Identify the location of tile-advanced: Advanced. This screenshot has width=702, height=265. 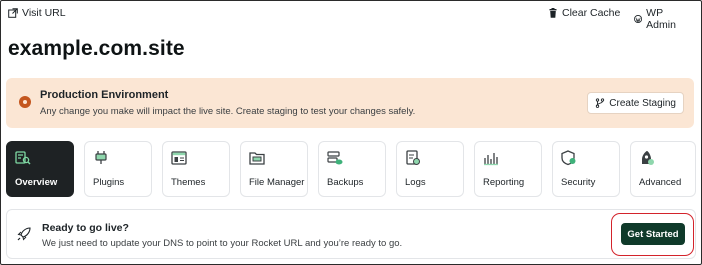
(663, 169).